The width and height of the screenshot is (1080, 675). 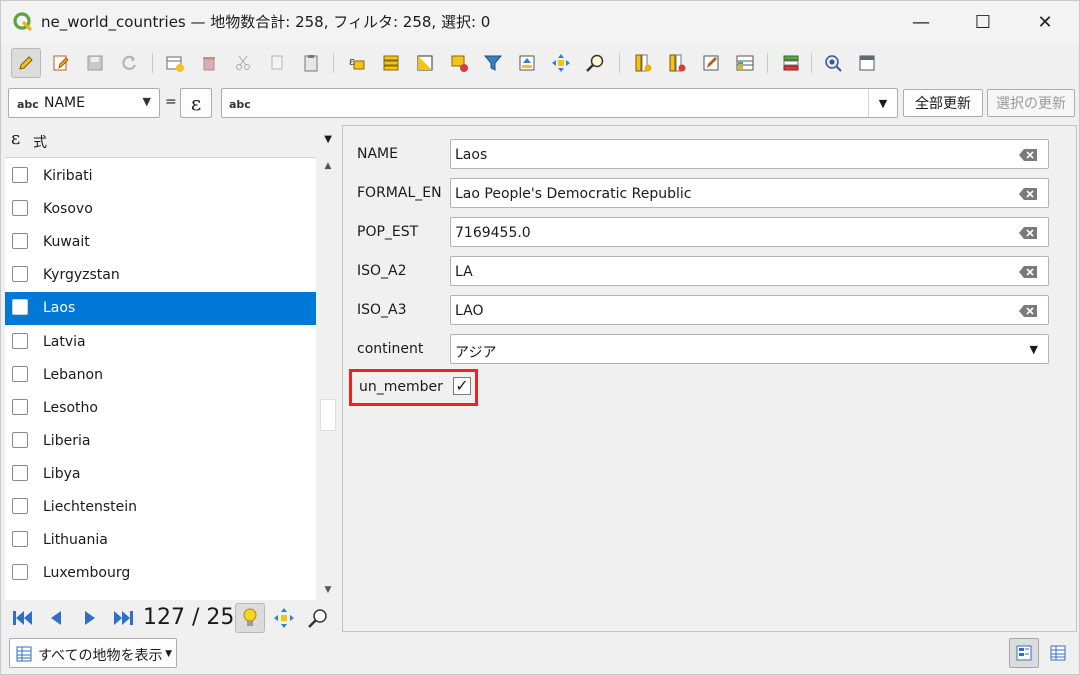 I want to click on field-input: LAO, so click(x=749, y=310).